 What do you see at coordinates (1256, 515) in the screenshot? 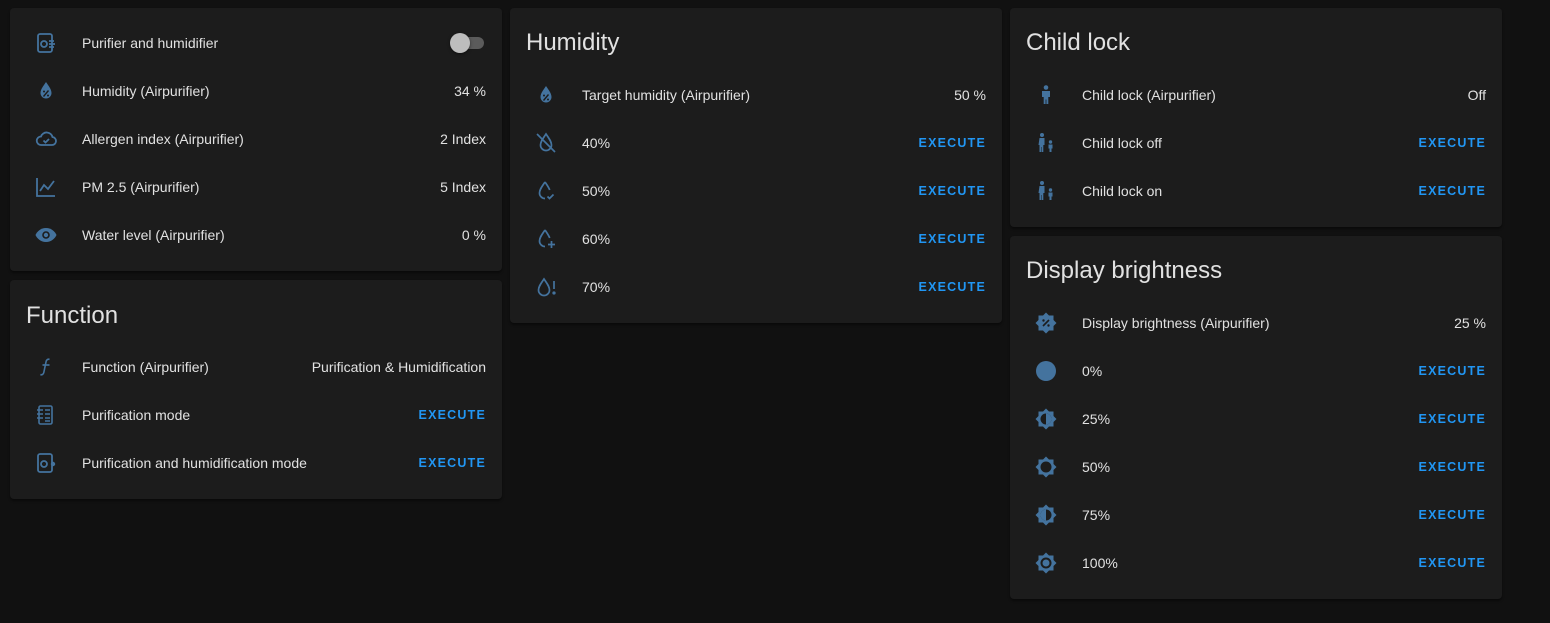
I see `script-row-brightness-75: 75% EXECUTE` at bounding box center [1256, 515].